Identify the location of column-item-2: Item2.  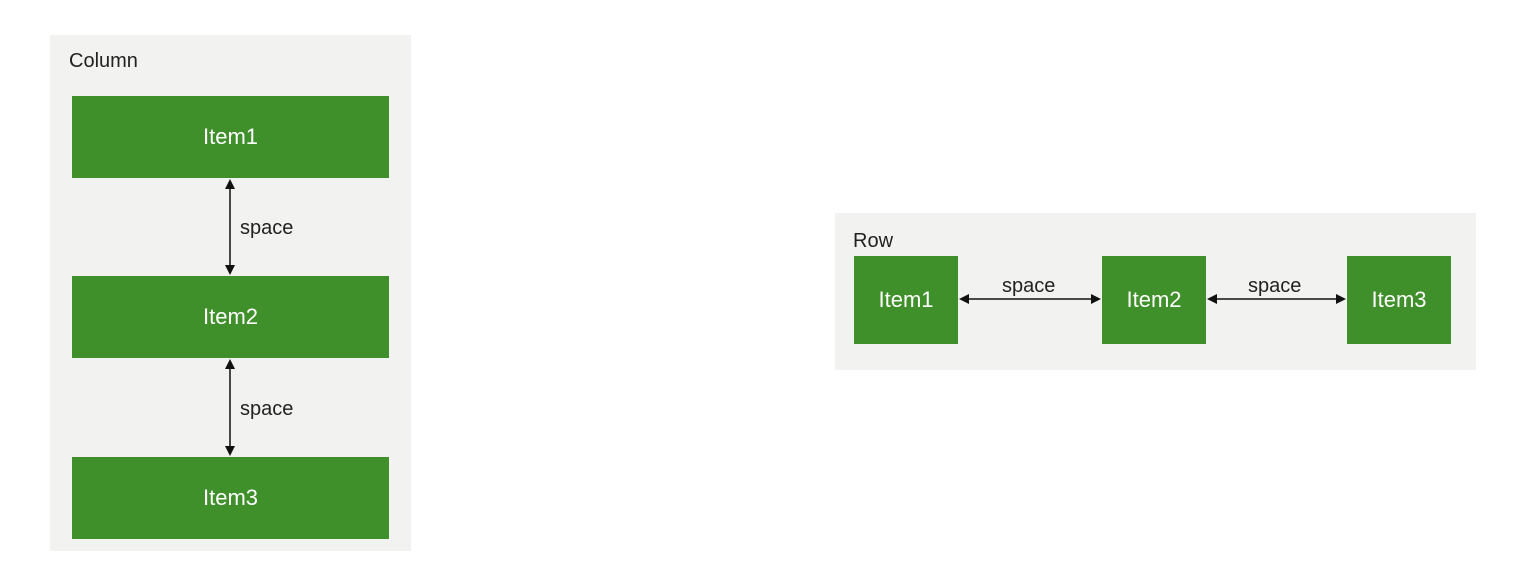
(230, 317).